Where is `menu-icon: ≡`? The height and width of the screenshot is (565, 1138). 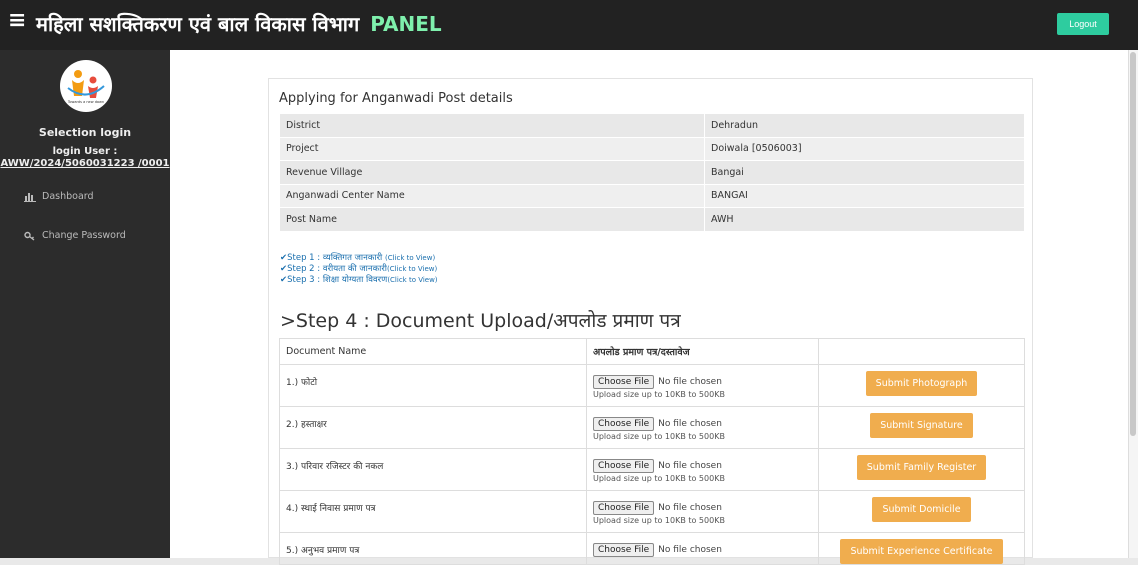 menu-icon: ≡ is located at coordinates (17, 20).